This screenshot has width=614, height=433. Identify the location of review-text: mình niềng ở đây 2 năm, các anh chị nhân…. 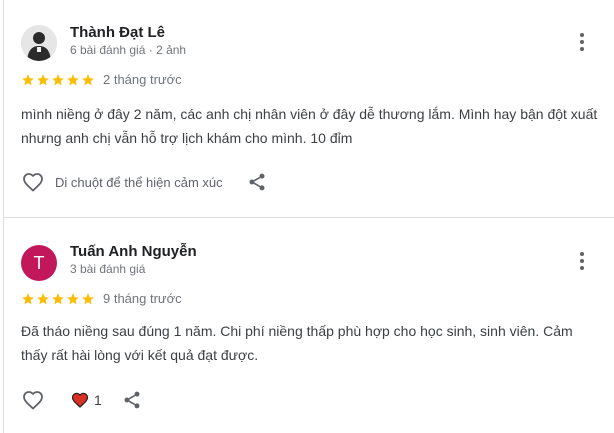
(309, 126).